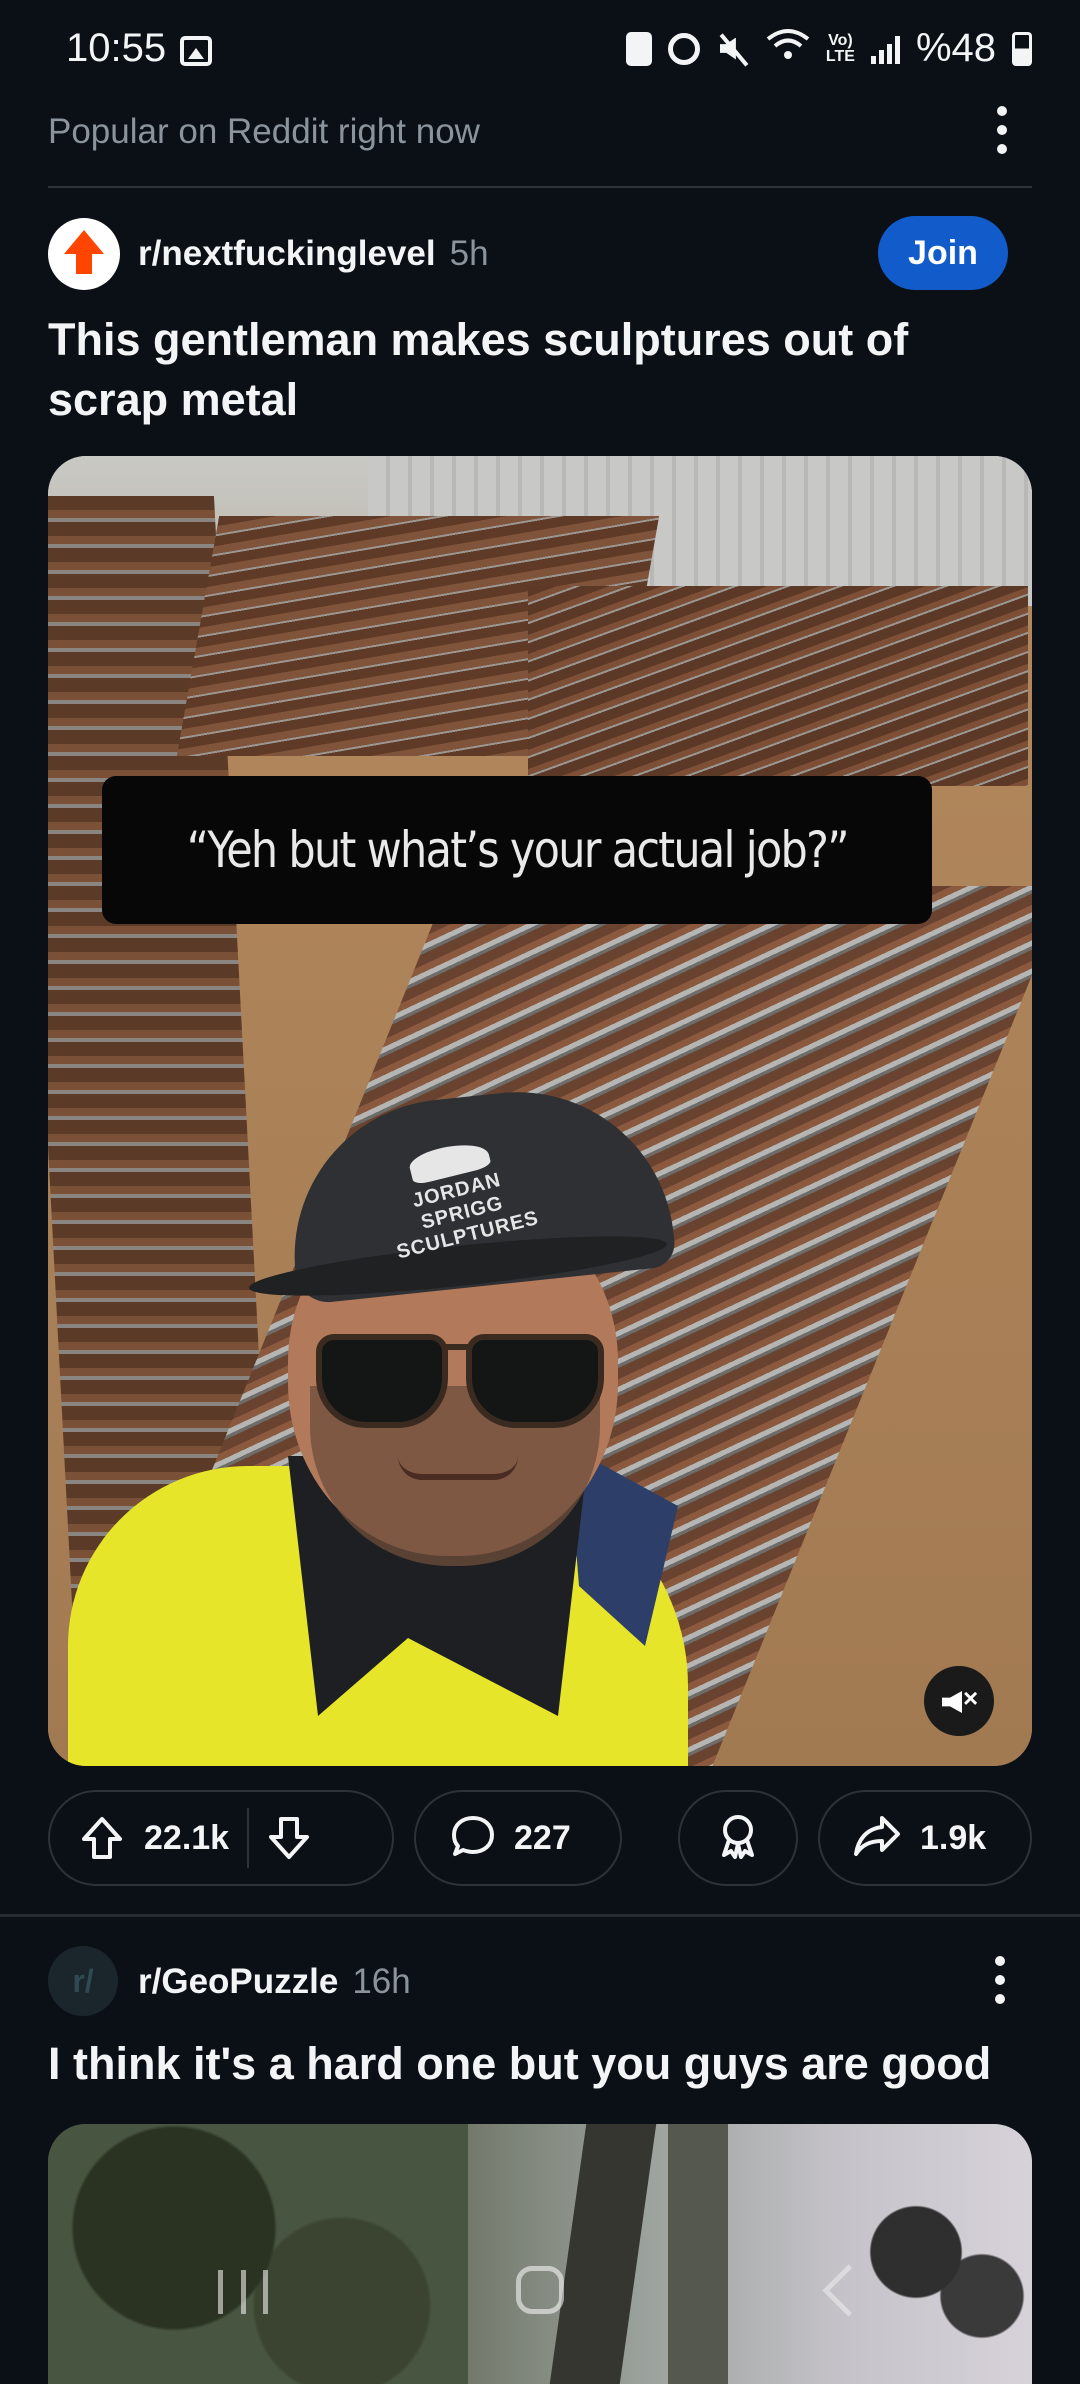 The width and height of the screenshot is (1080, 2384). What do you see at coordinates (289, 1838) in the screenshot?
I see `downvote-icon` at bounding box center [289, 1838].